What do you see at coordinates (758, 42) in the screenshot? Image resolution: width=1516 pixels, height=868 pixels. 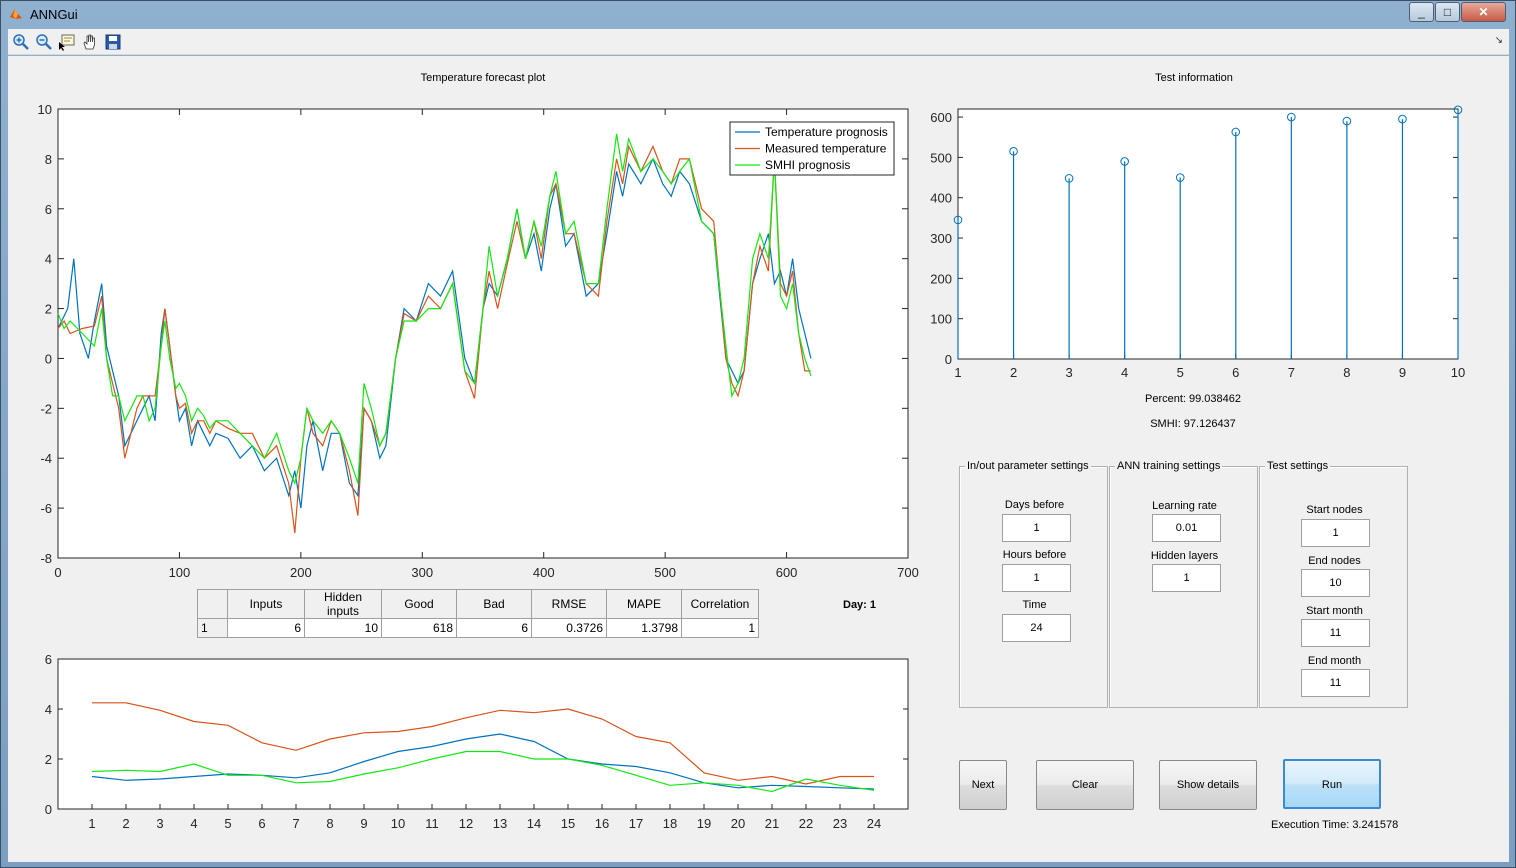 I see `figure-toolbar: ↘` at bounding box center [758, 42].